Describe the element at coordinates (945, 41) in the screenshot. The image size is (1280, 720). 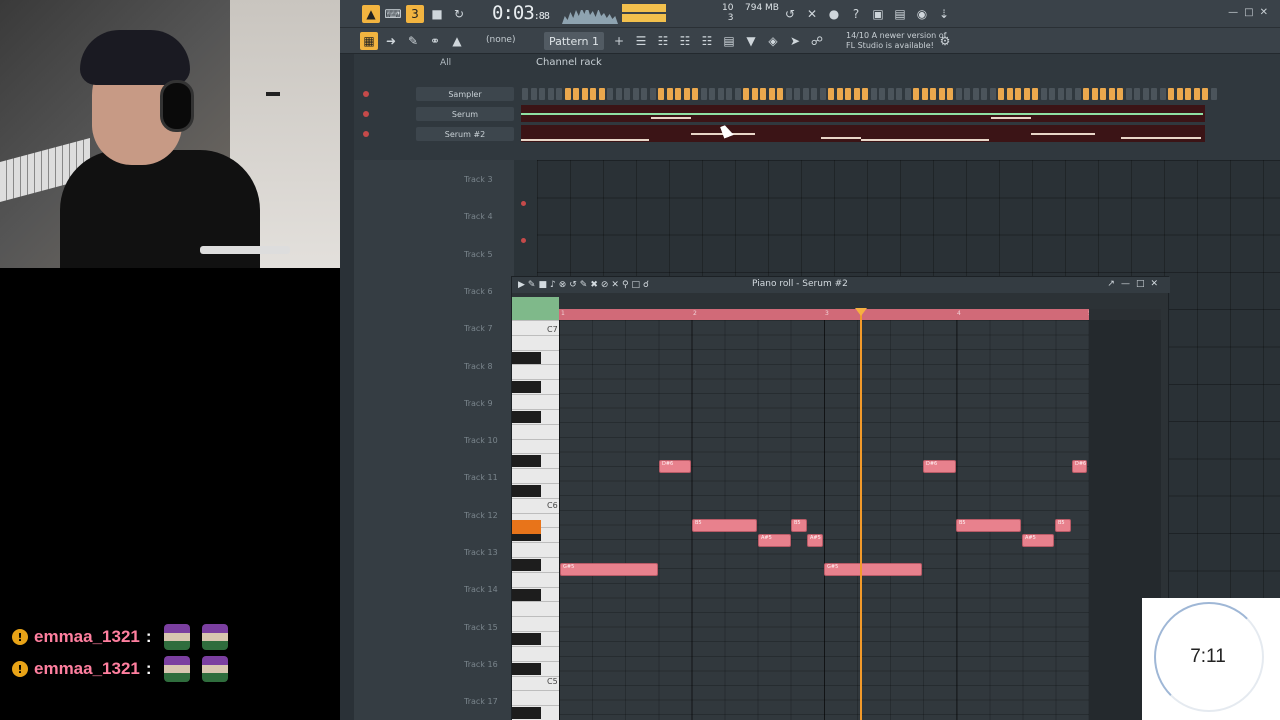
I see `settings-icon: ⚙` at that location.